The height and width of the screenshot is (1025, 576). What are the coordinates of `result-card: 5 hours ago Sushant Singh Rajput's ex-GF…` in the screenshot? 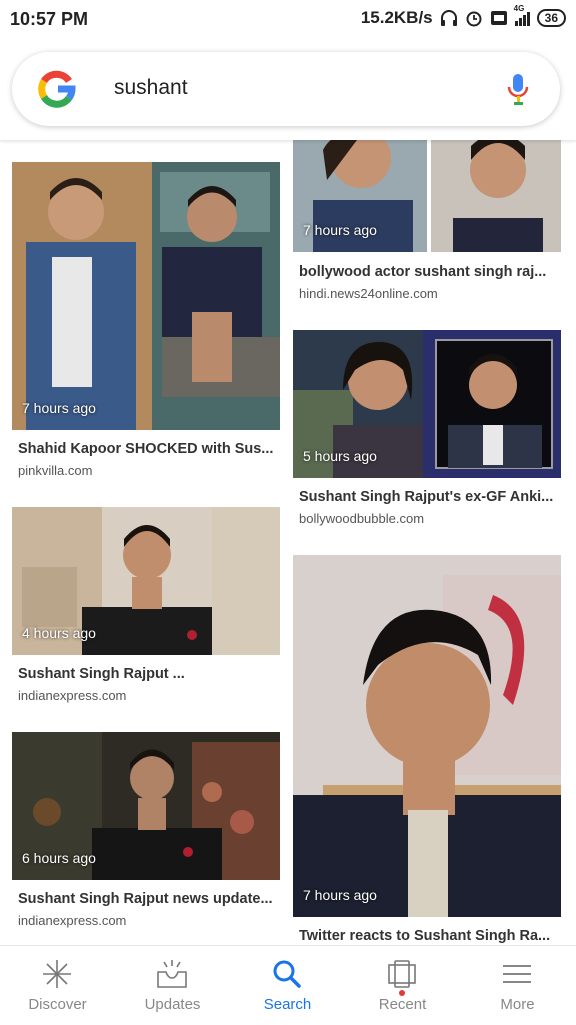 It's located at (427, 430).